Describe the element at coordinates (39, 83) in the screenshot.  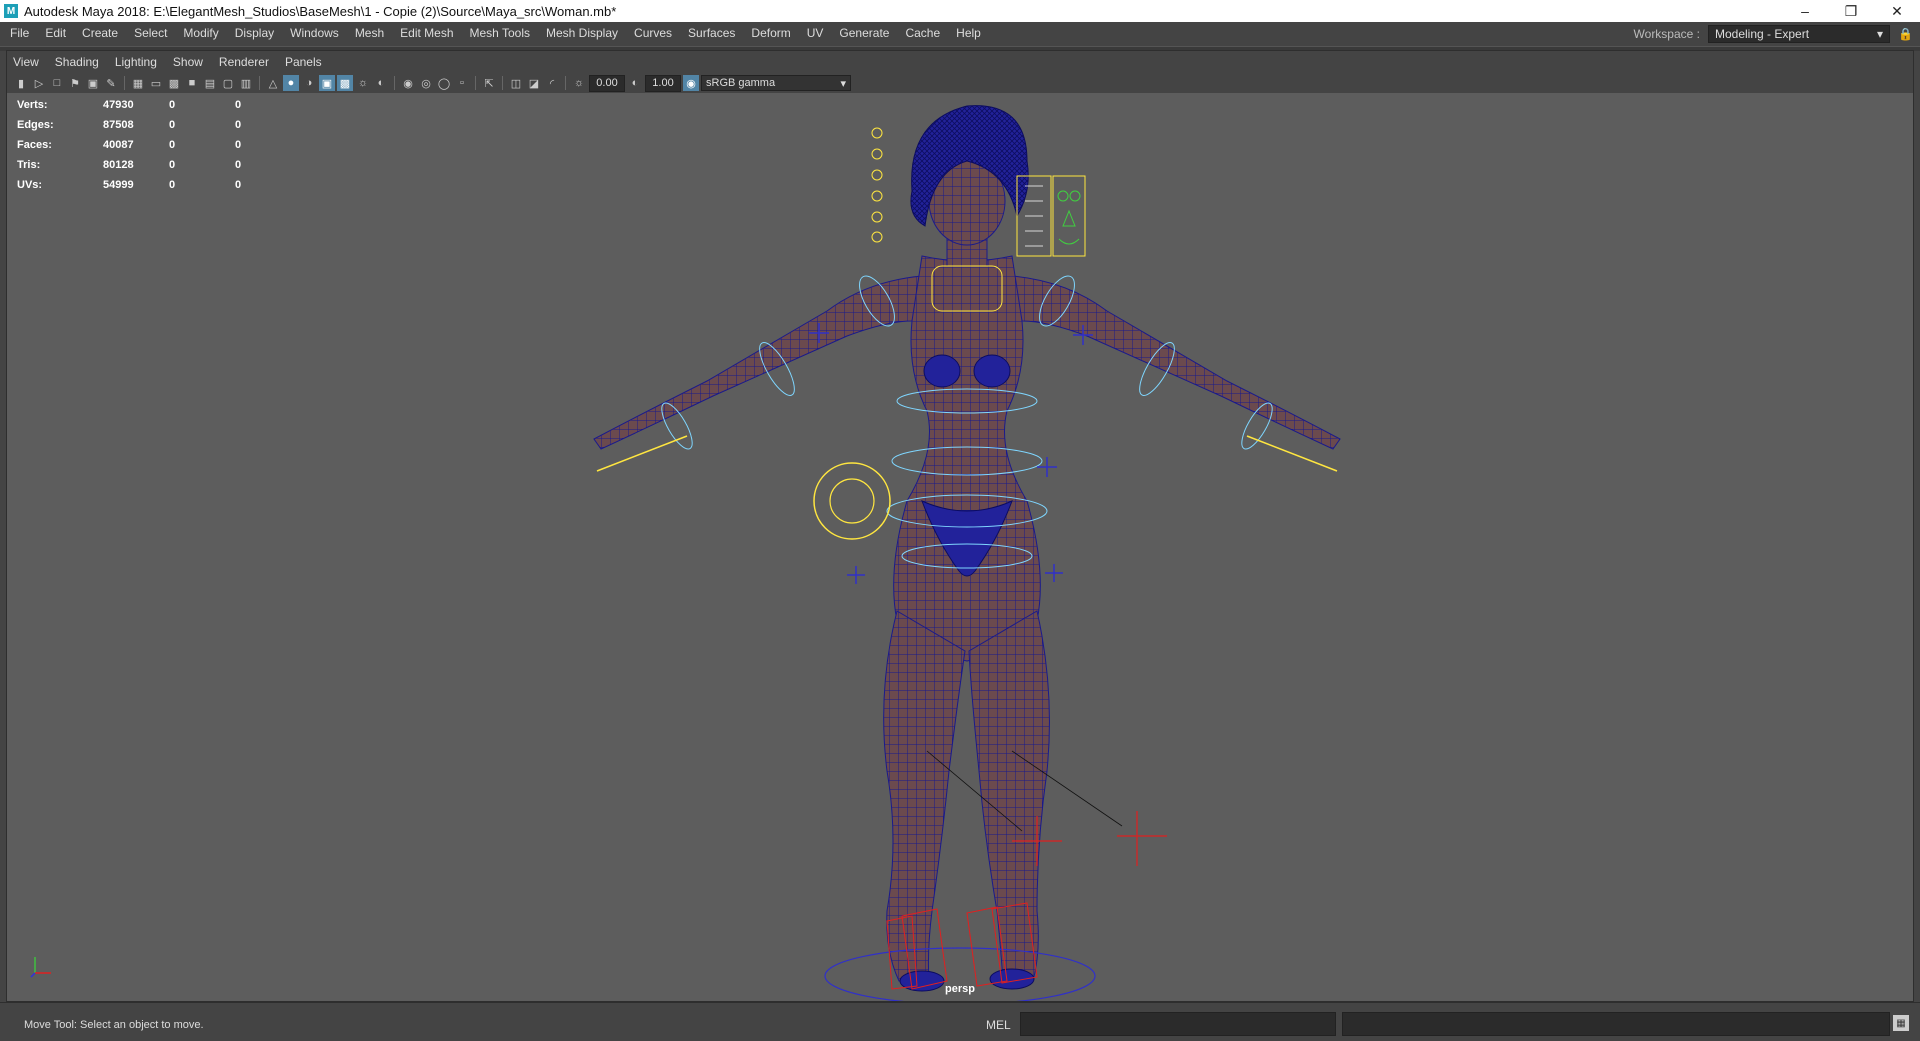
I see `camera-attributes-icon: ▷` at that location.